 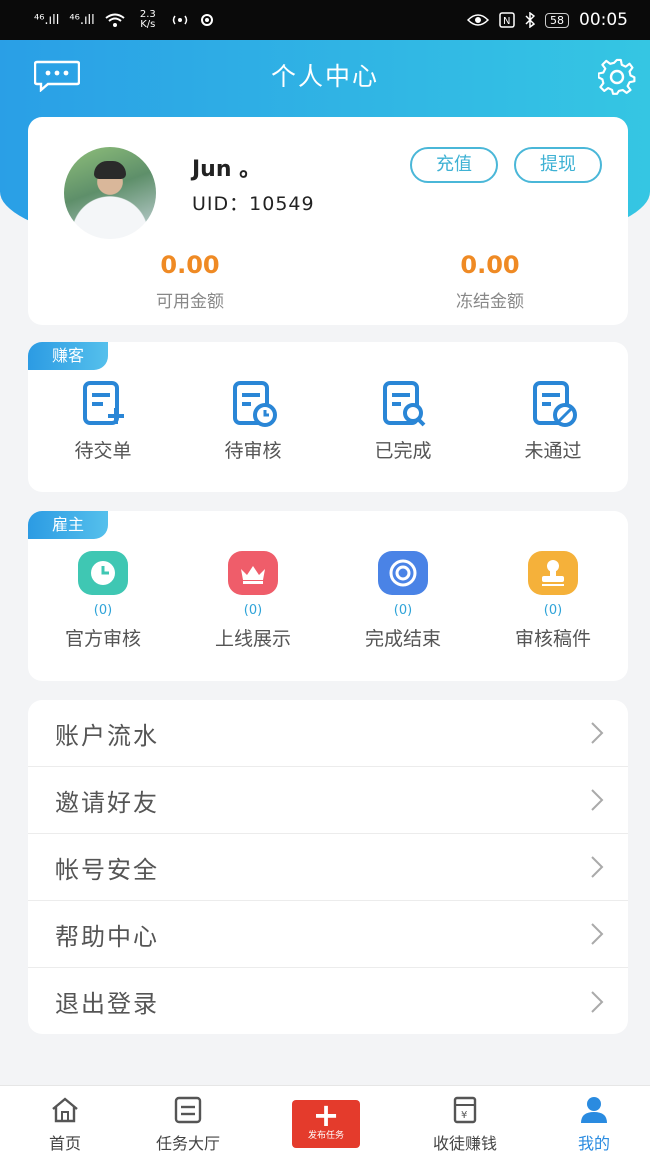 I want to click on signal-1: ⁴⁶.ıll, so click(x=47, y=20).